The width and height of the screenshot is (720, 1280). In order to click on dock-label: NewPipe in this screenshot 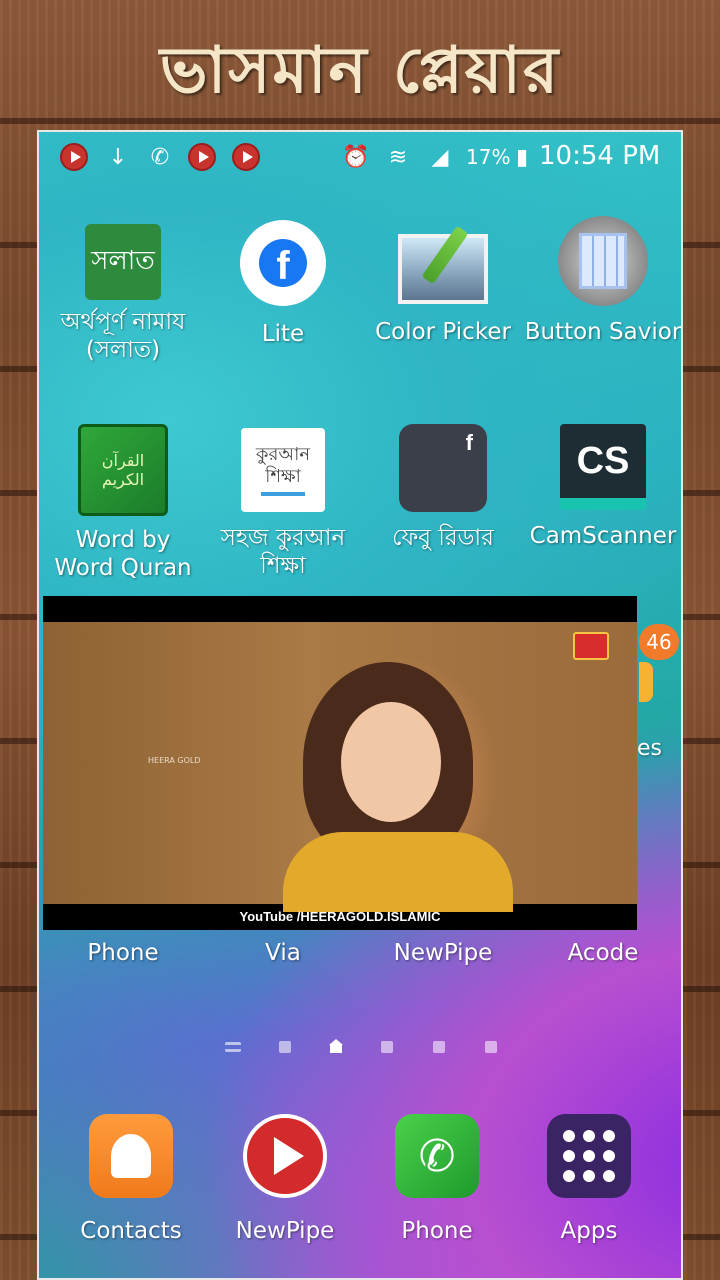, I will do `click(285, 1231)`.